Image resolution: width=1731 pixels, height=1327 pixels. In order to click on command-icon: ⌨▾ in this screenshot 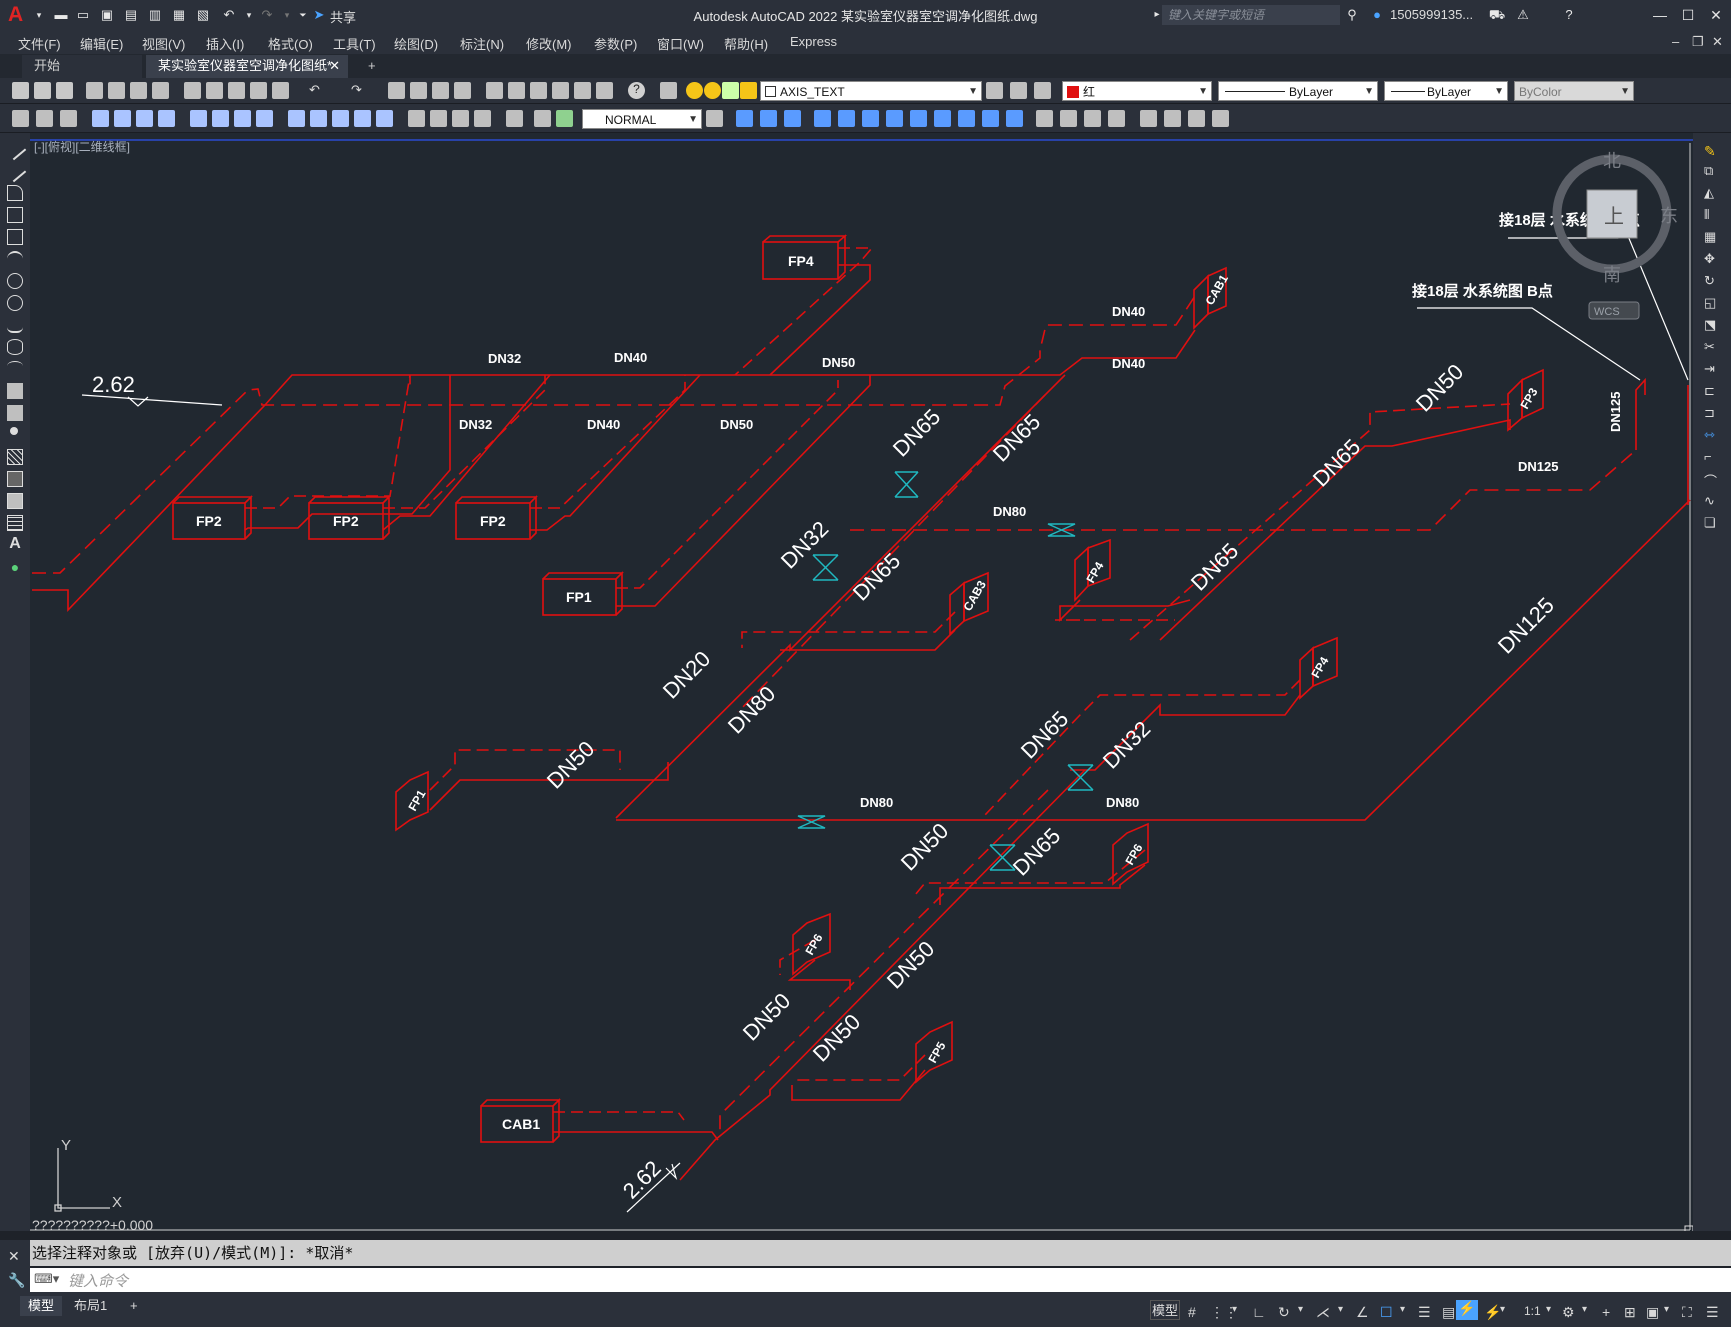, I will do `click(46, 1279)`.